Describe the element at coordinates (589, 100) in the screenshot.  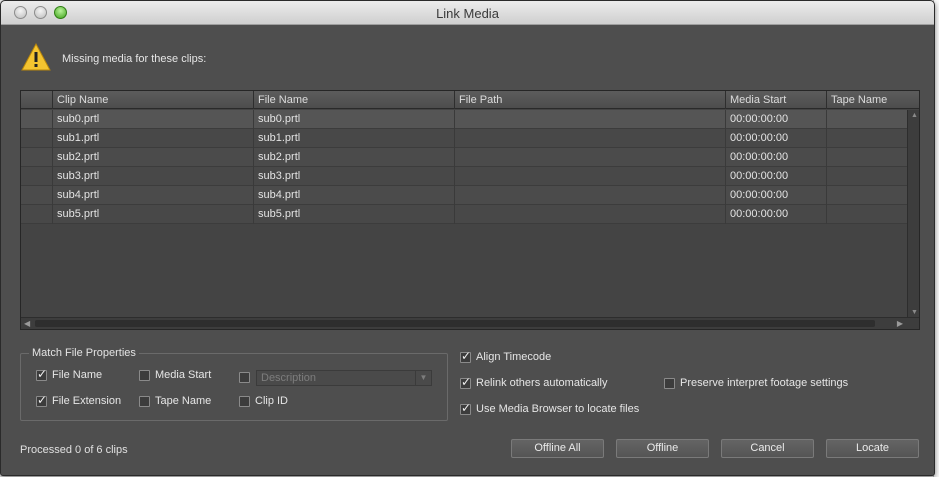
I see `column-header-file-path: File Path` at that location.